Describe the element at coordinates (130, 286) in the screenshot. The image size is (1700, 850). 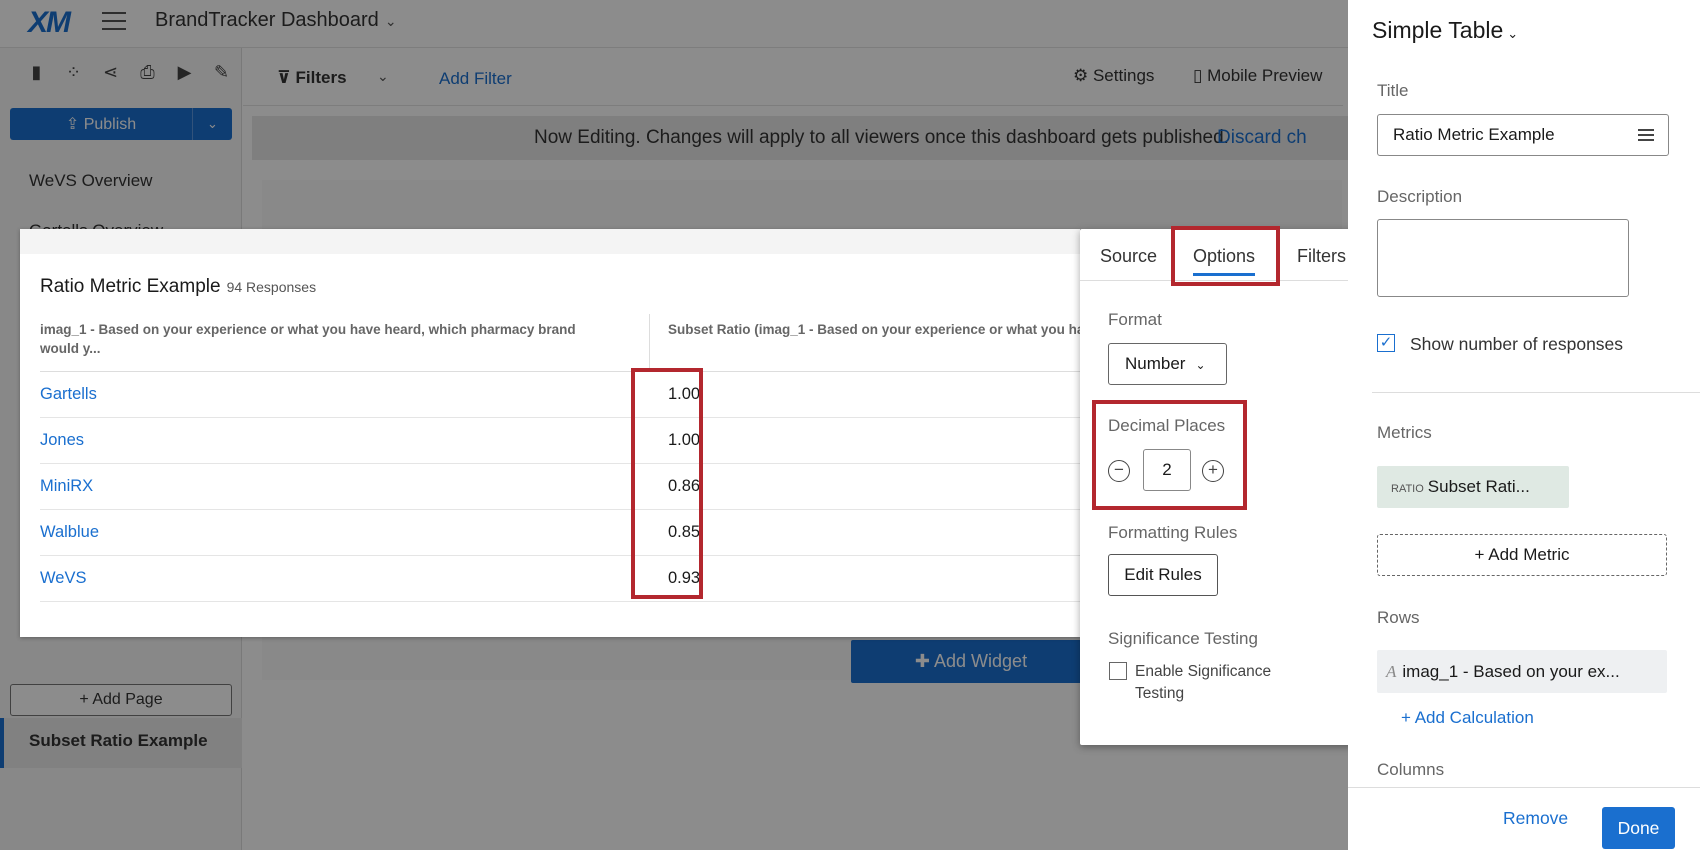
I see `widget-title-text: Ratio Metric Example` at that location.